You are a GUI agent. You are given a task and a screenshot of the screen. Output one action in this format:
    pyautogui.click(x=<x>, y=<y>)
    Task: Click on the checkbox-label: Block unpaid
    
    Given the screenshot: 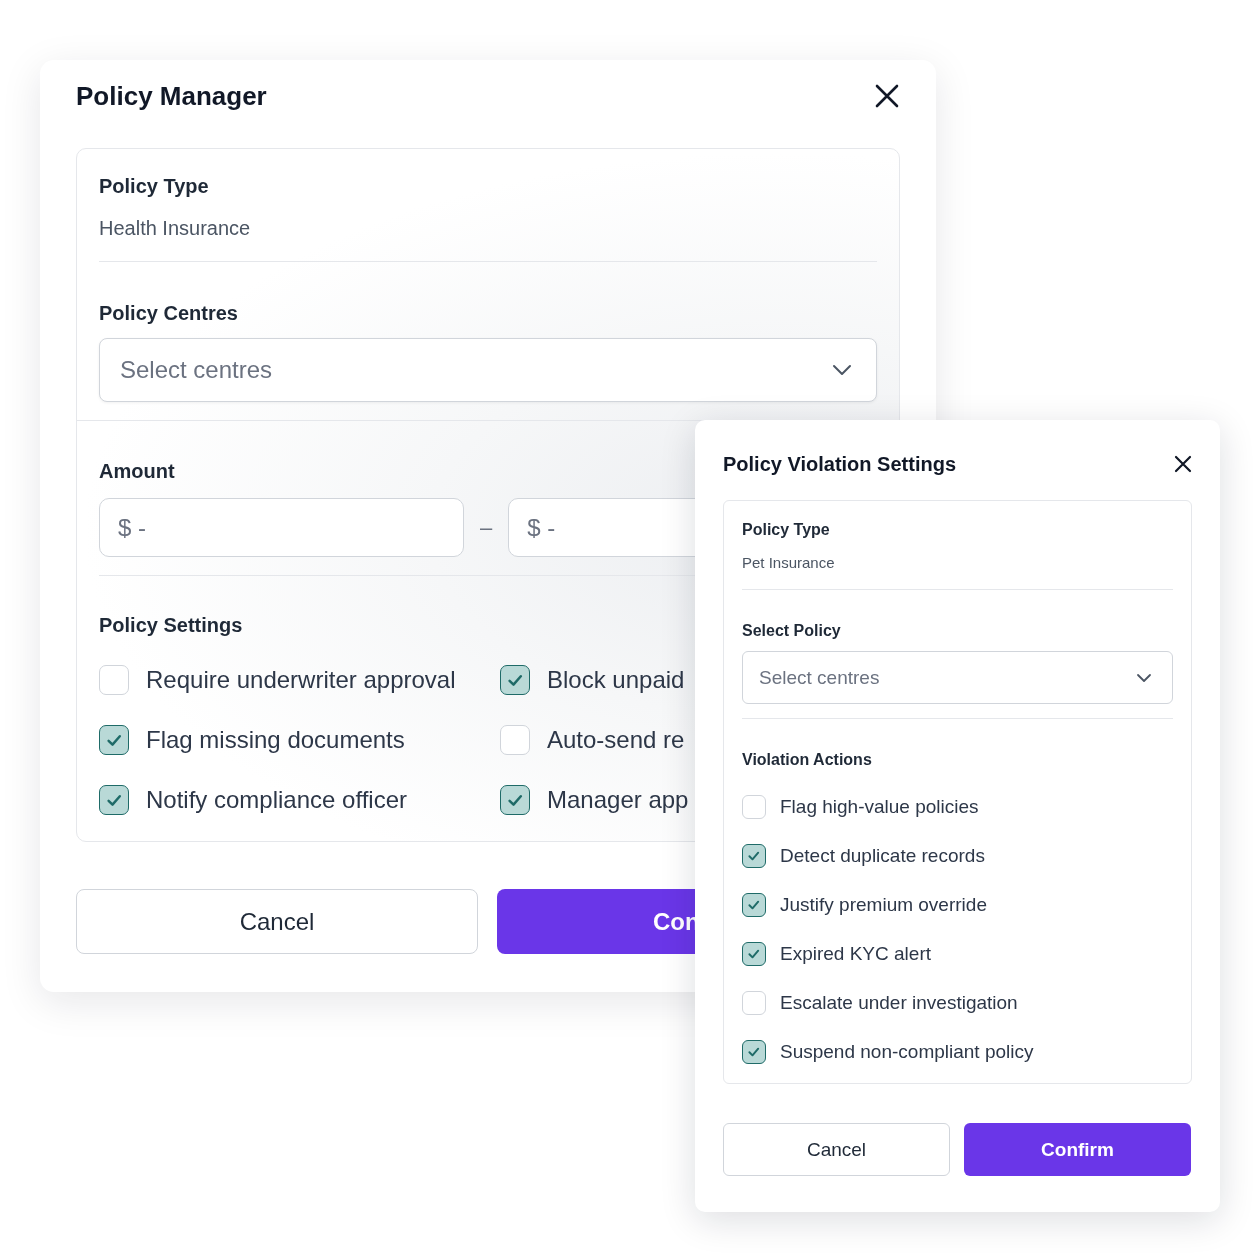 What is the action you would take?
    pyautogui.click(x=616, y=680)
    